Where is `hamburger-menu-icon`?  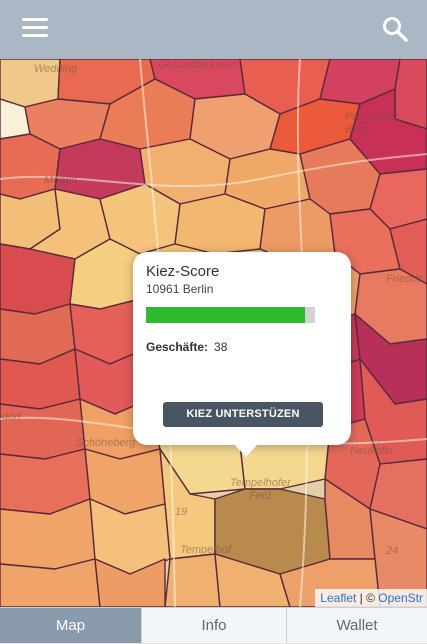
hamburger-menu-icon is located at coordinates (35, 28).